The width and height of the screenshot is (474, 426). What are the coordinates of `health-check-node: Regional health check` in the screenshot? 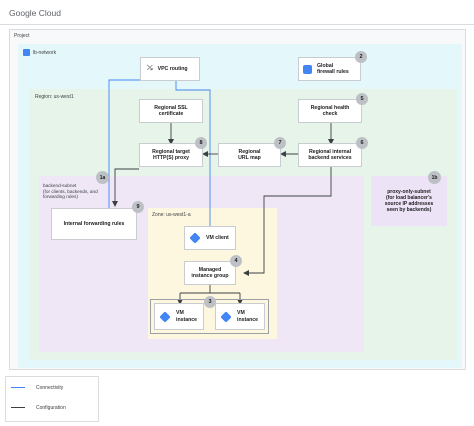 It's located at (330, 111).